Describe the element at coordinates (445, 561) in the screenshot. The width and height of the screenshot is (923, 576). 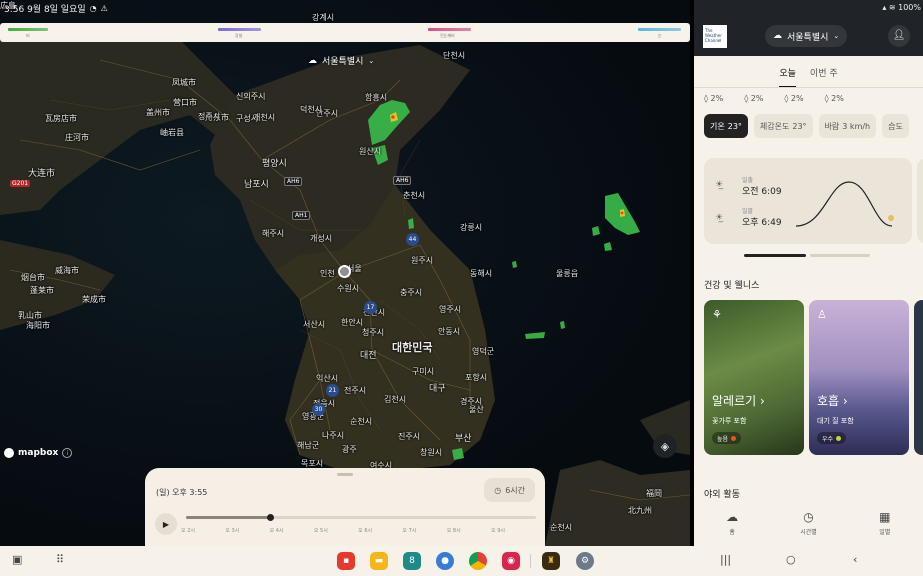
I see `app-messages-icon: ●` at that location.